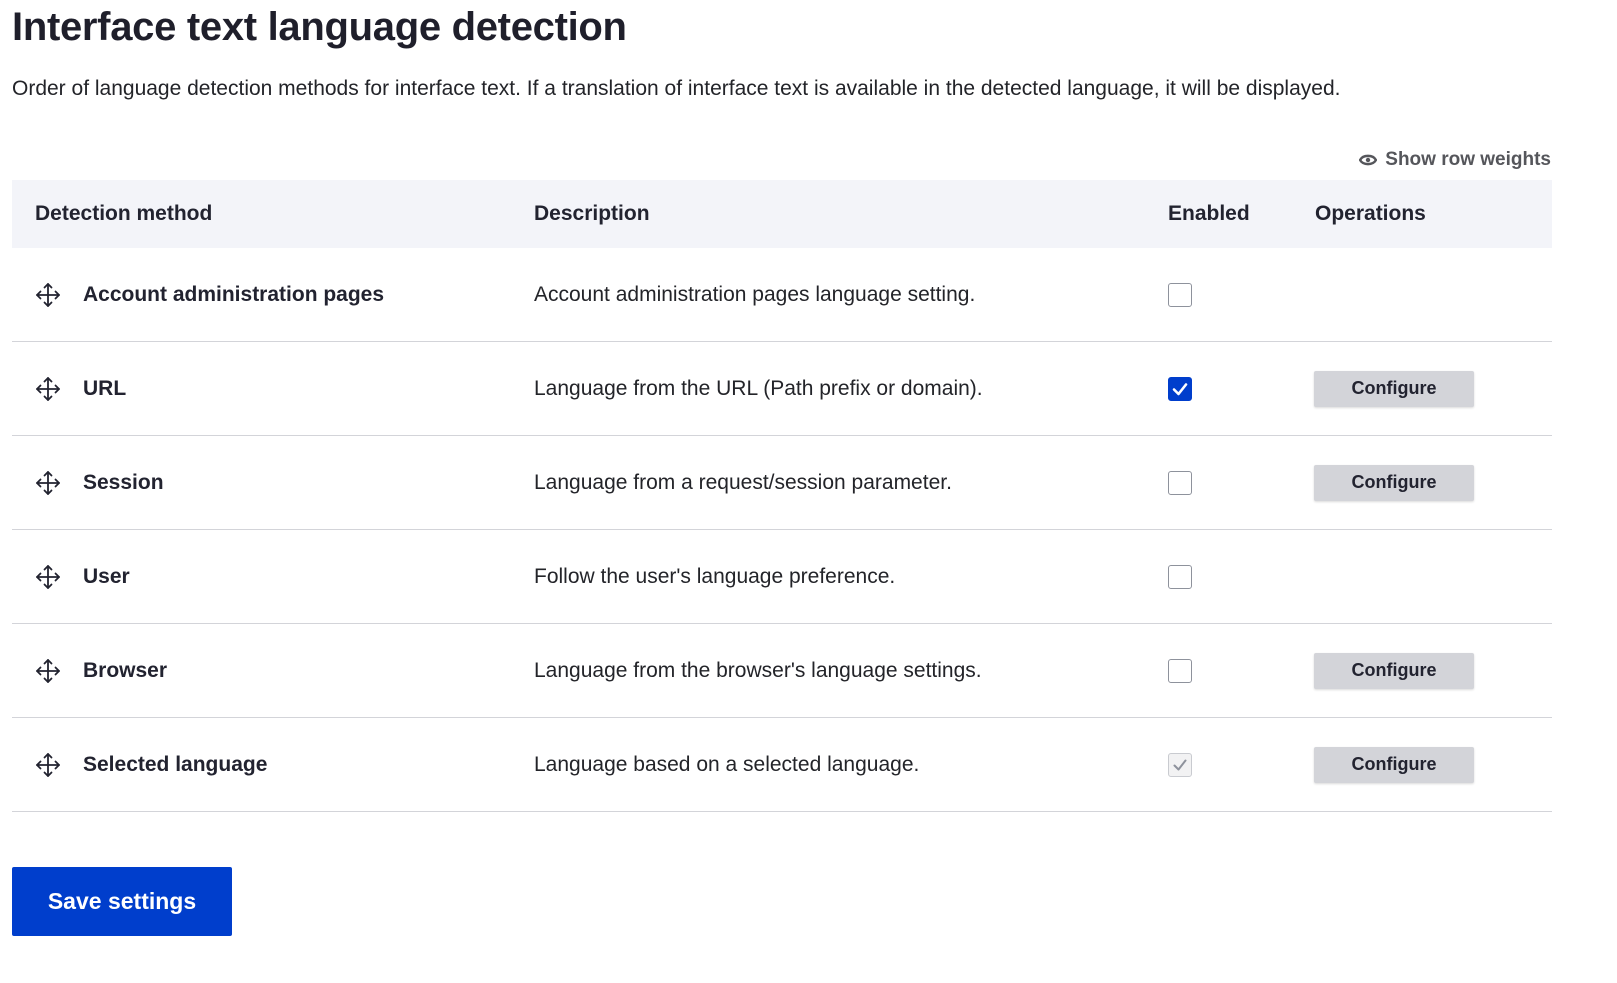  Describe the element at coordinates (234, 294) in the screenshot. I see `method-name: Account administration pages` at that location.